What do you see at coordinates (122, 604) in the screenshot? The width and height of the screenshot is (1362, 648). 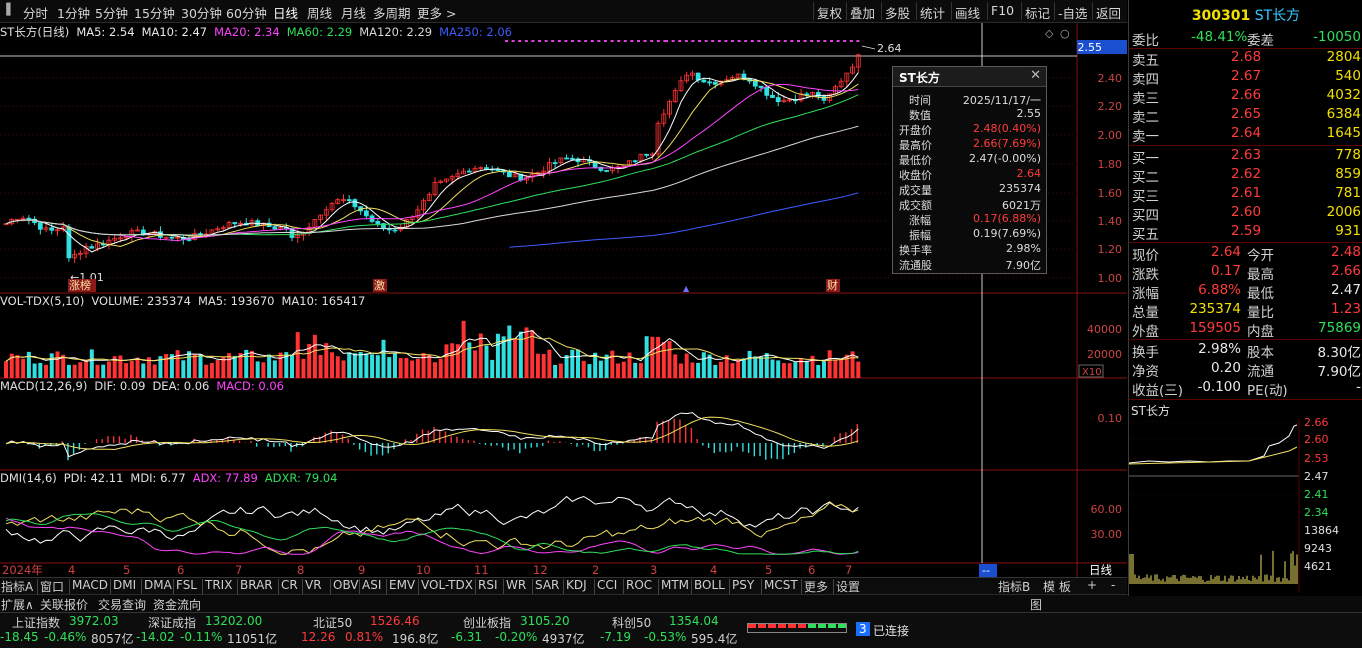 I see `ext-tab-2: 交易查询` at bounding box center [122, 604].